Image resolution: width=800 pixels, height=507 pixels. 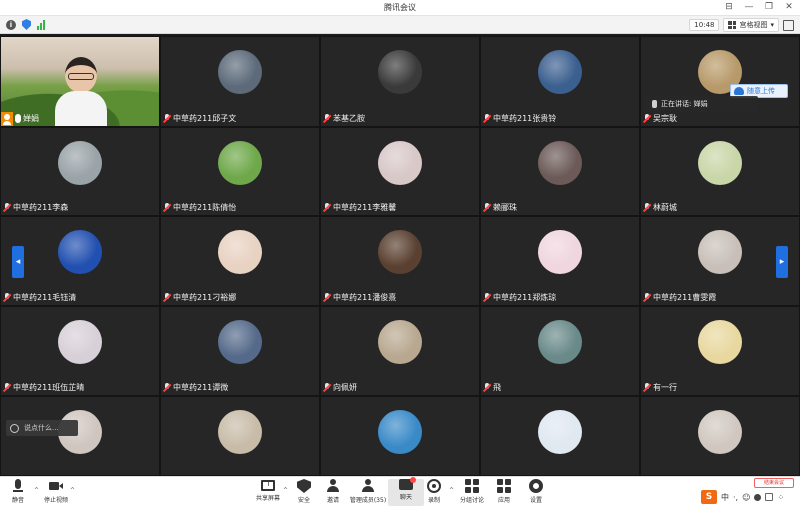 I want to click on shield-icon, so click(x=26, y=24).